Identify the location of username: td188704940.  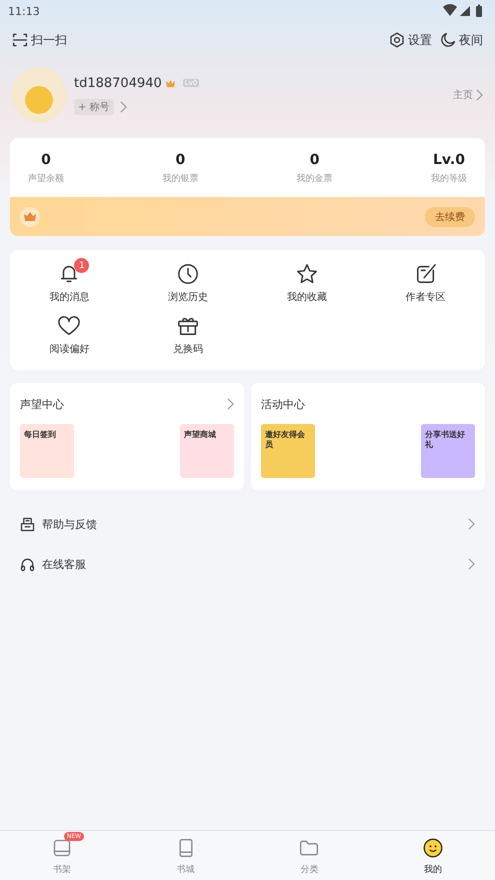
(118, 83).